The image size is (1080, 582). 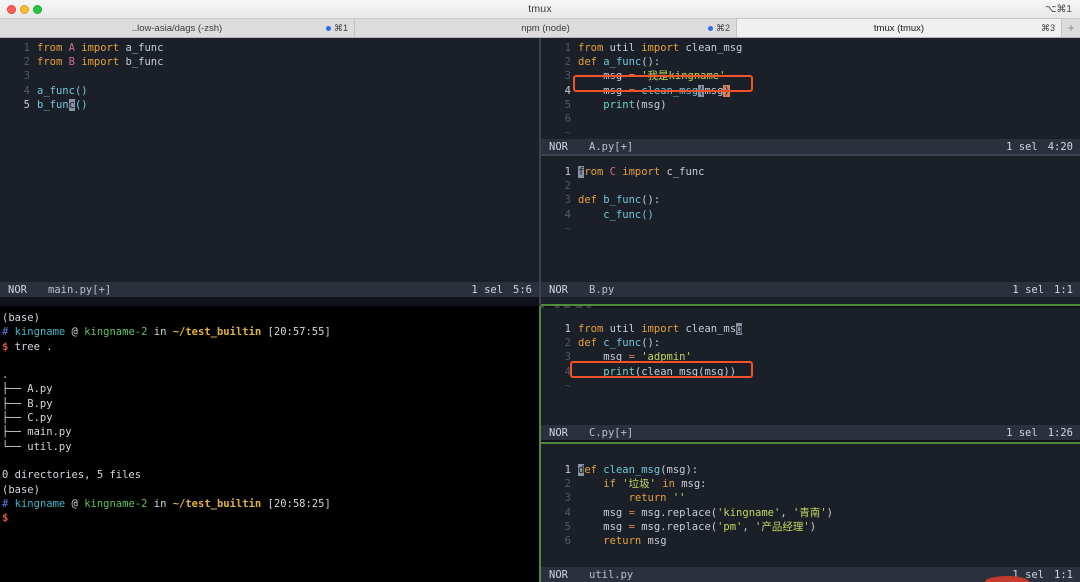 What do you see at coordinates (166, 347) in the screenshot?
I see `terminal-line: $ tree .` at bounding box center [166, 347].